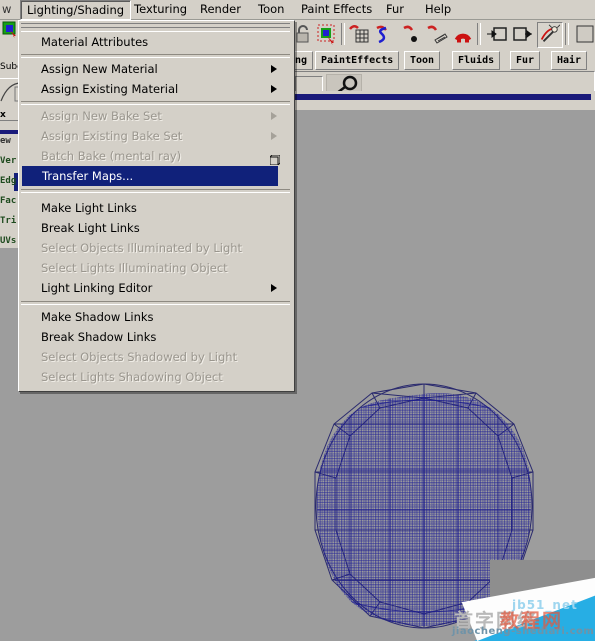  Describe the element at coordinates (411, 34) in the screenshot. I see `snap-to-point-icon` at that location.